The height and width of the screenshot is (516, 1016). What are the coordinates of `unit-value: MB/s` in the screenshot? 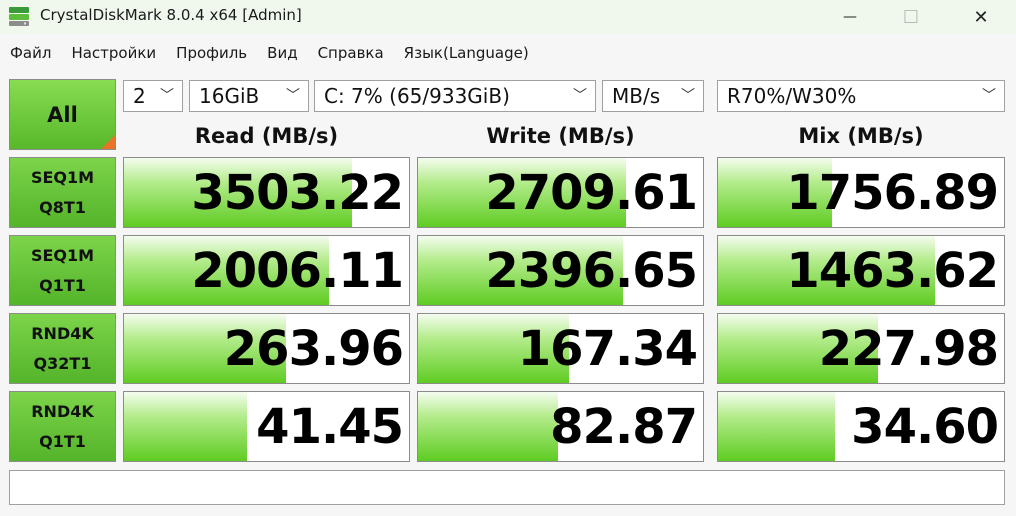 It's located at (636, 96).